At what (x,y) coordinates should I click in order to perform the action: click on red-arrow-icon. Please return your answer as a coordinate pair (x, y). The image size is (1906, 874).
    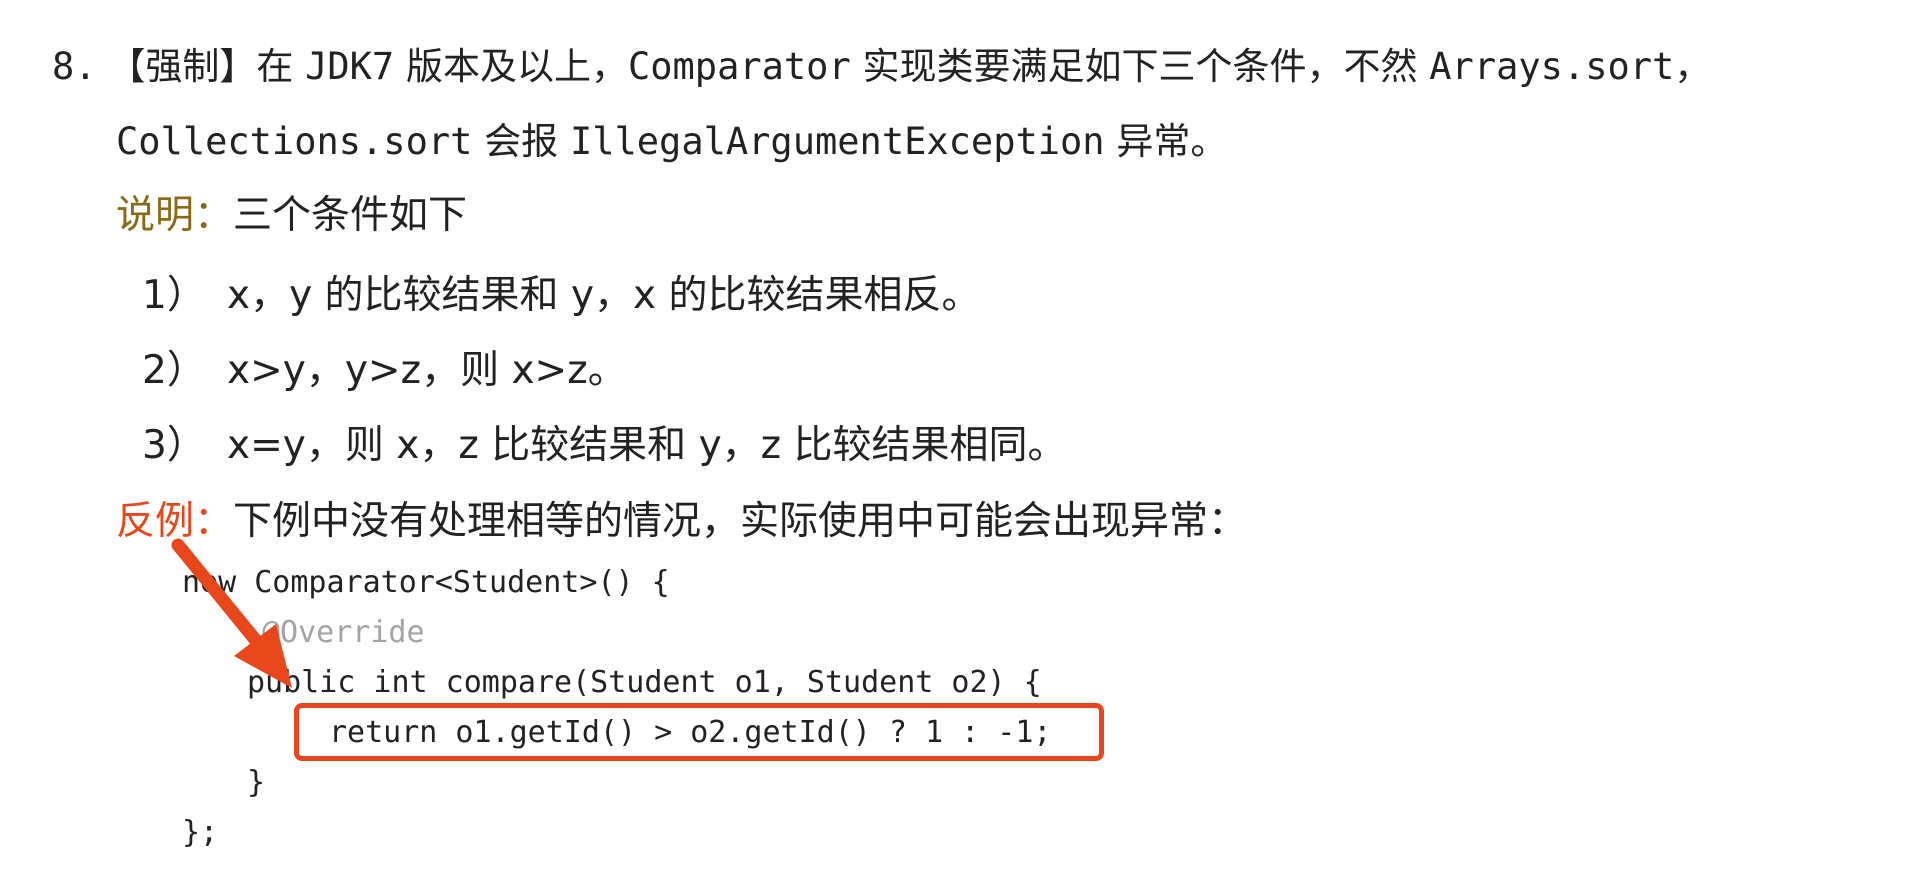
    Looking at the image, I should click on (231, 613).